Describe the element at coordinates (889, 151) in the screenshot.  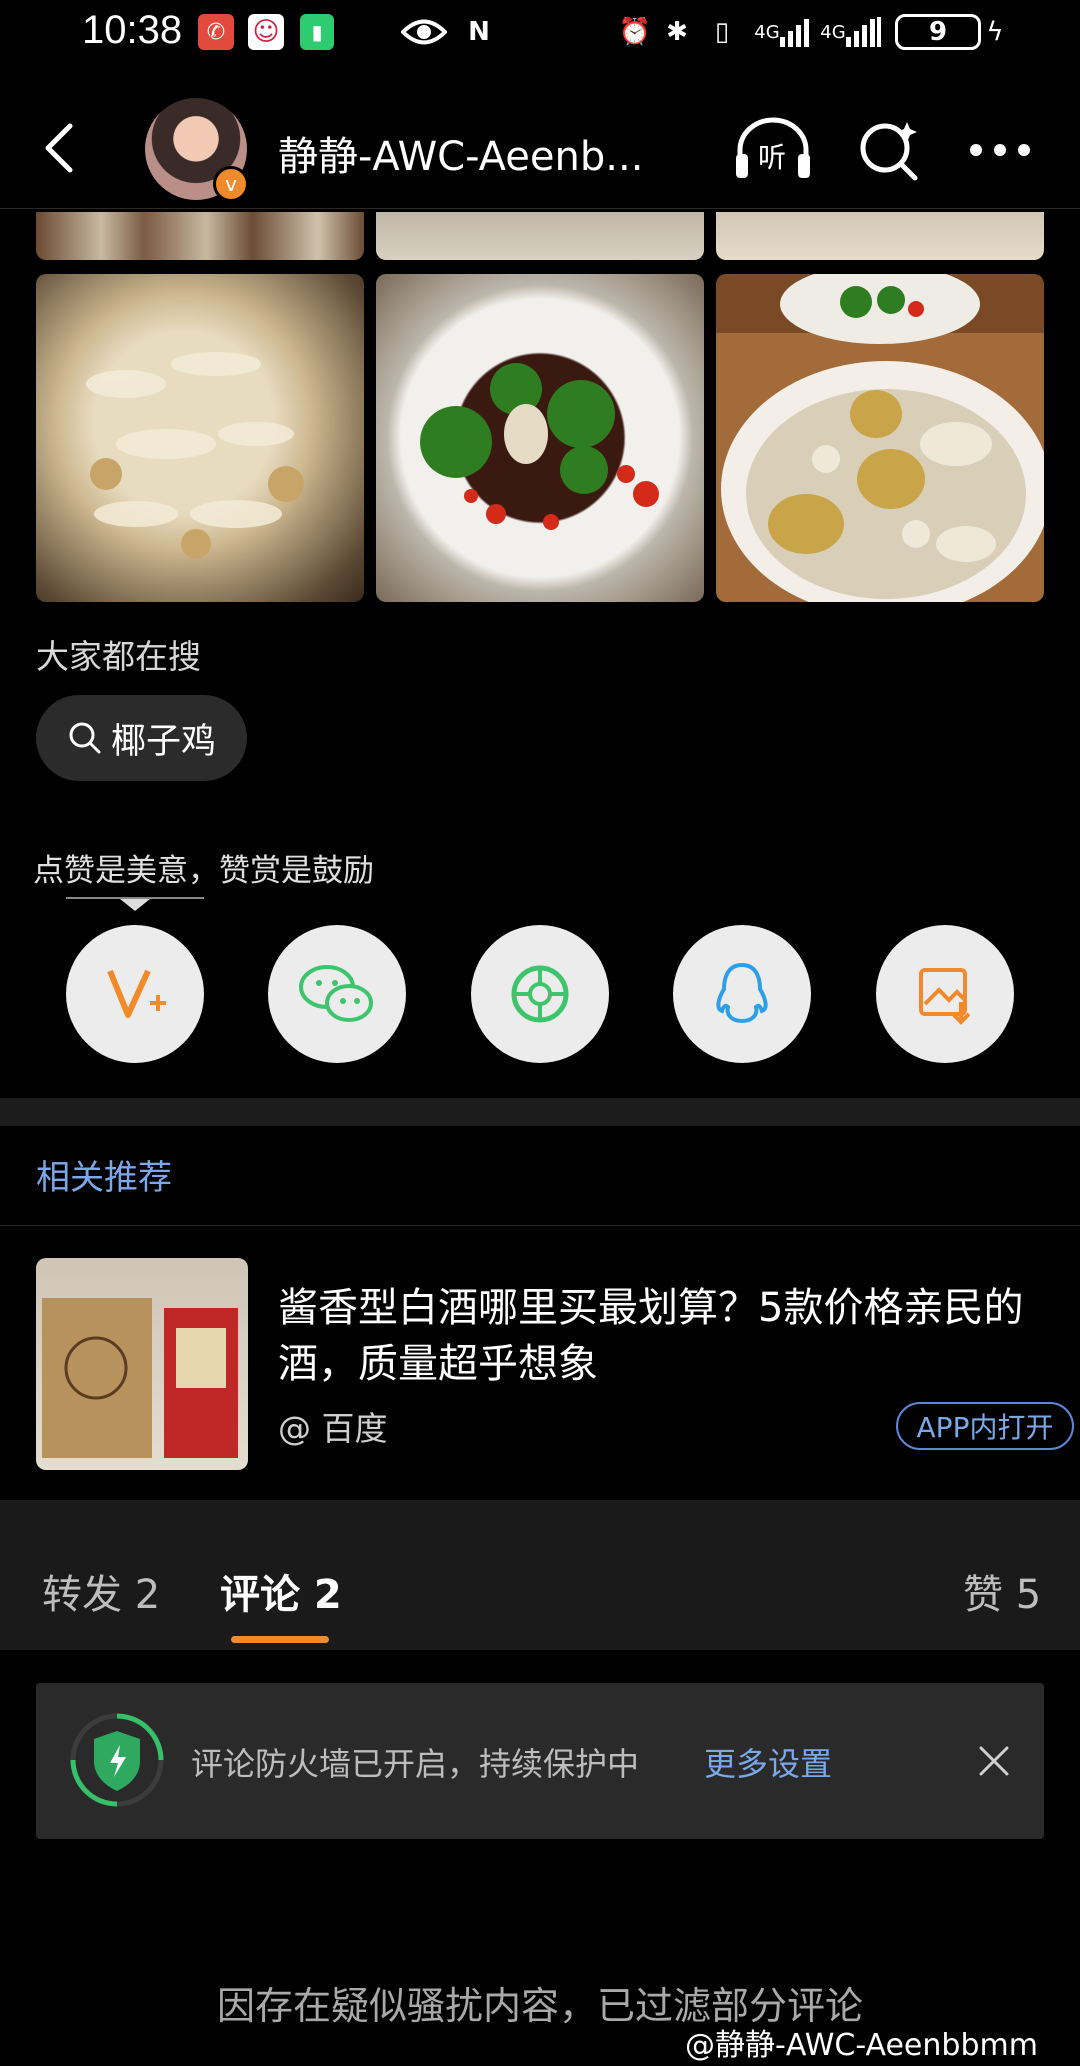
I see `search-sparkle-icon` at that location.